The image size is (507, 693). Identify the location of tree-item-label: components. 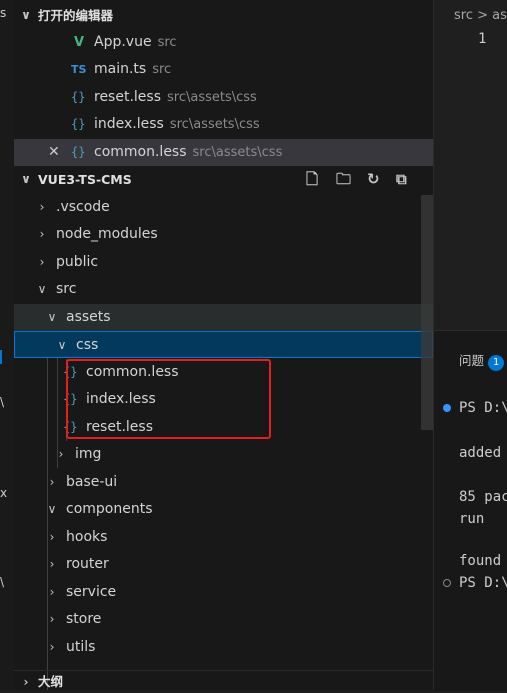
(109, 509).